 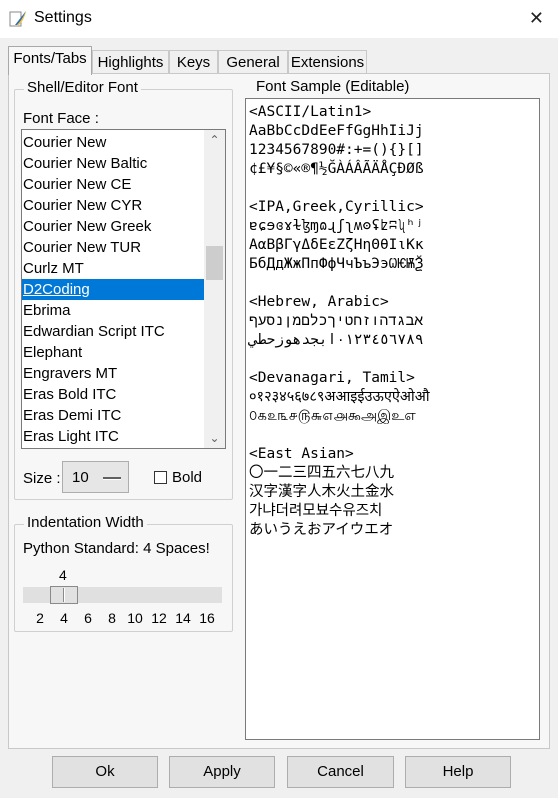 I want to click on sample-line: ٠١٢٣٤٥٦٧٨٩ابجدهوزحطي, so click(x=336, y=340).